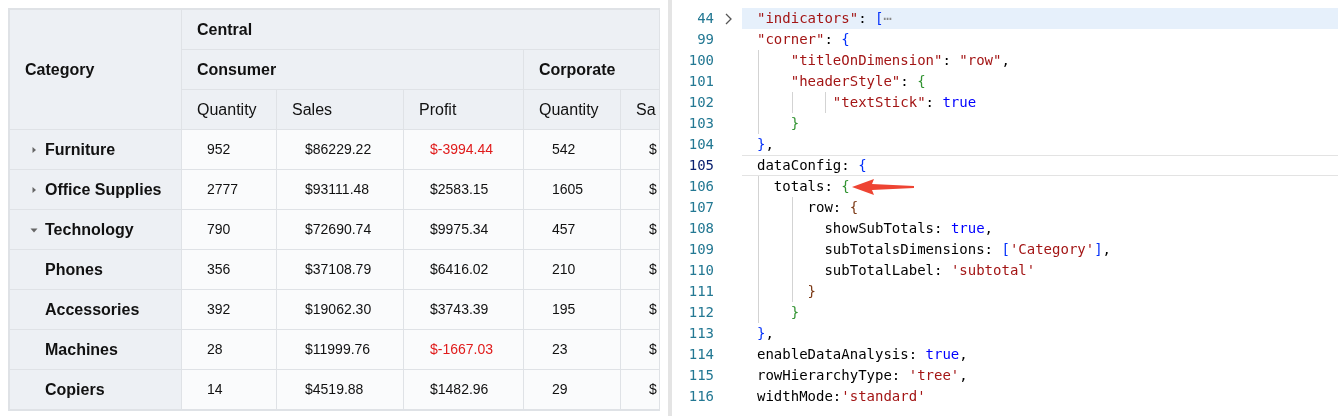  Describe the element at coordinates (705, 18) in the screenshot. I see `line-number: 44` at that location.